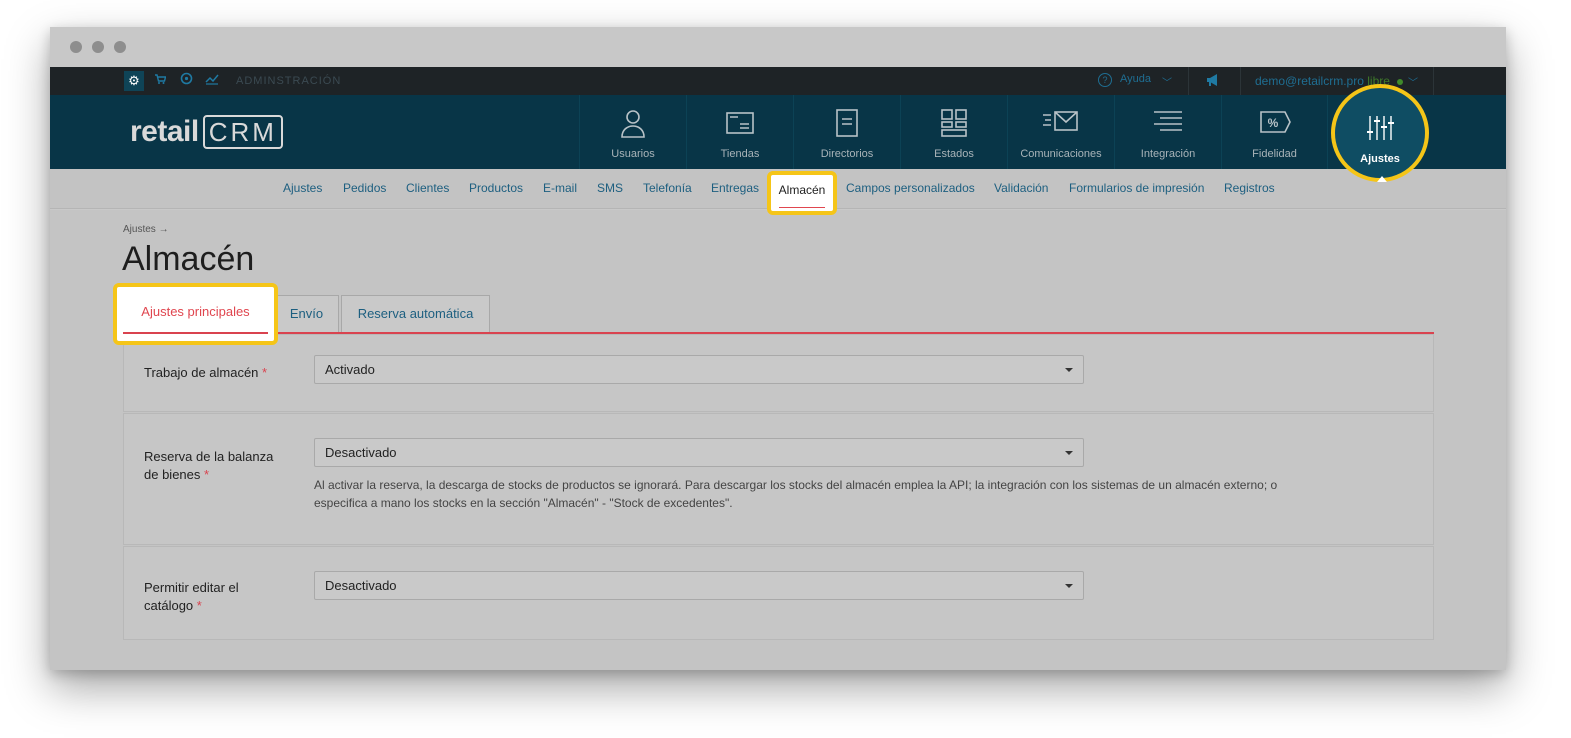  Describe the element at coordinates (610, 188) in the screenshot. I see `subnav-sms: SMS` at that location.